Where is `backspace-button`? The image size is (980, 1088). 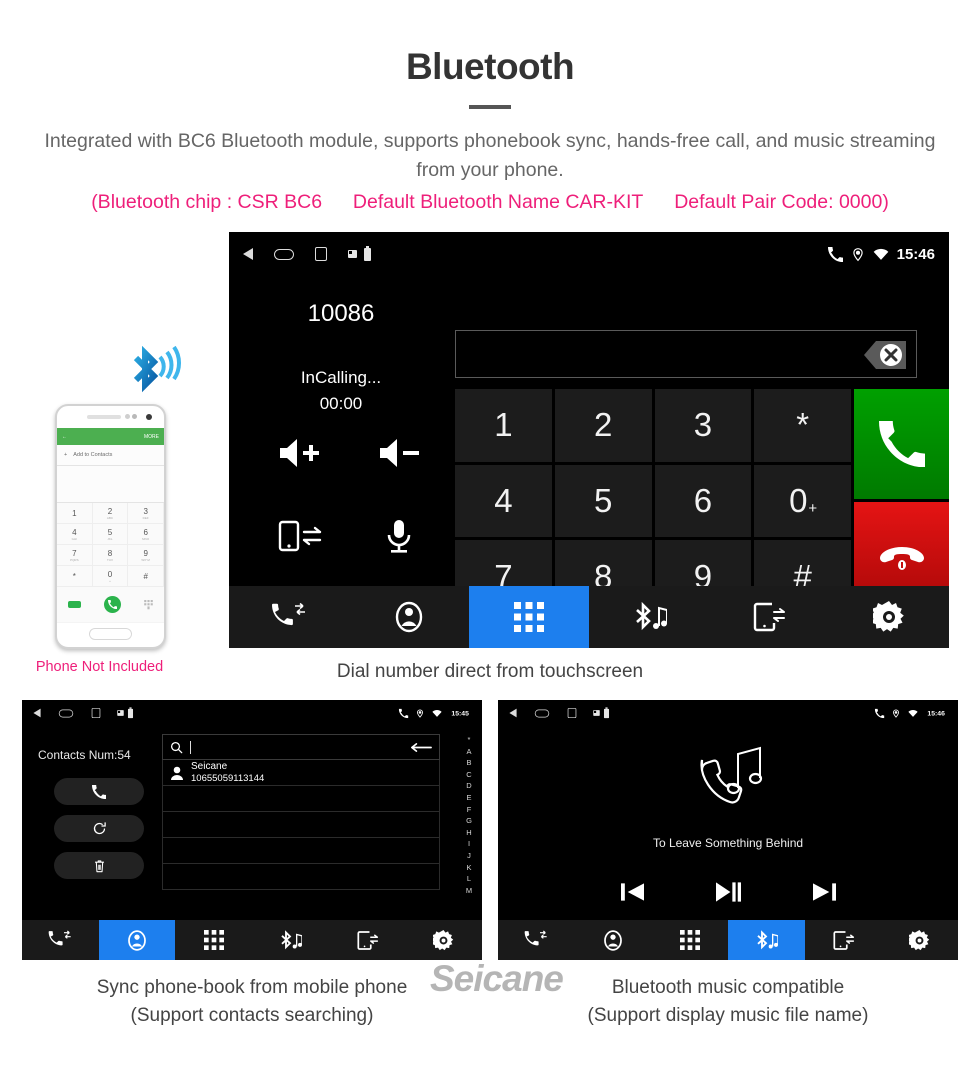
backspace-button is located at coordinates (877, 355).